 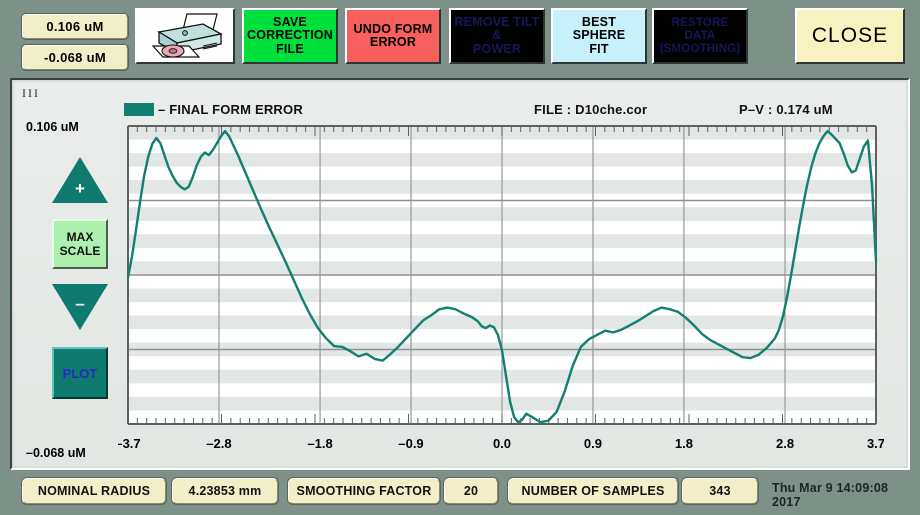 What do you see at coordinates (875, 443) in the screenshot?
I see `svg-text: 3.7` at bounding box center [875, 443].